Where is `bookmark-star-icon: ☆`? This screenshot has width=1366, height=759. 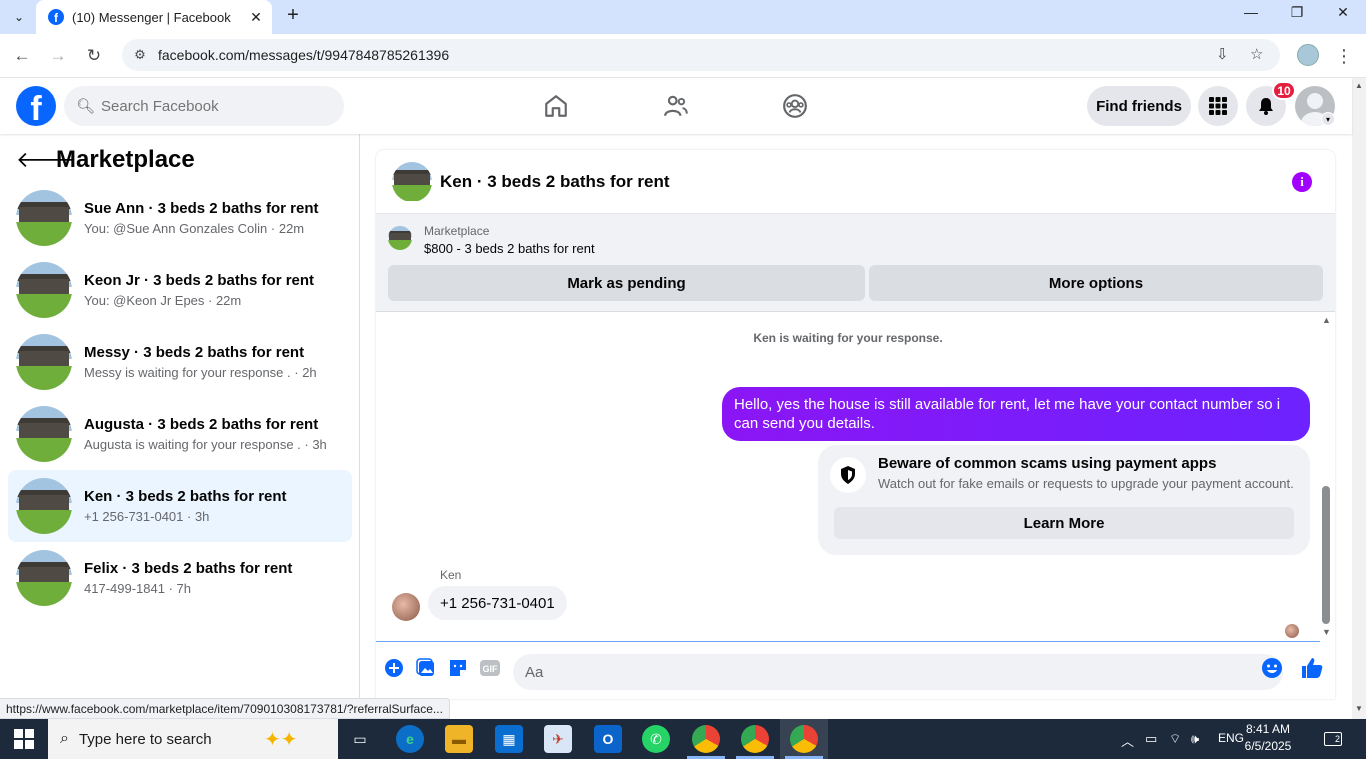
bookmark-star-icon: ☆ is located at coordinates (1256, 54).